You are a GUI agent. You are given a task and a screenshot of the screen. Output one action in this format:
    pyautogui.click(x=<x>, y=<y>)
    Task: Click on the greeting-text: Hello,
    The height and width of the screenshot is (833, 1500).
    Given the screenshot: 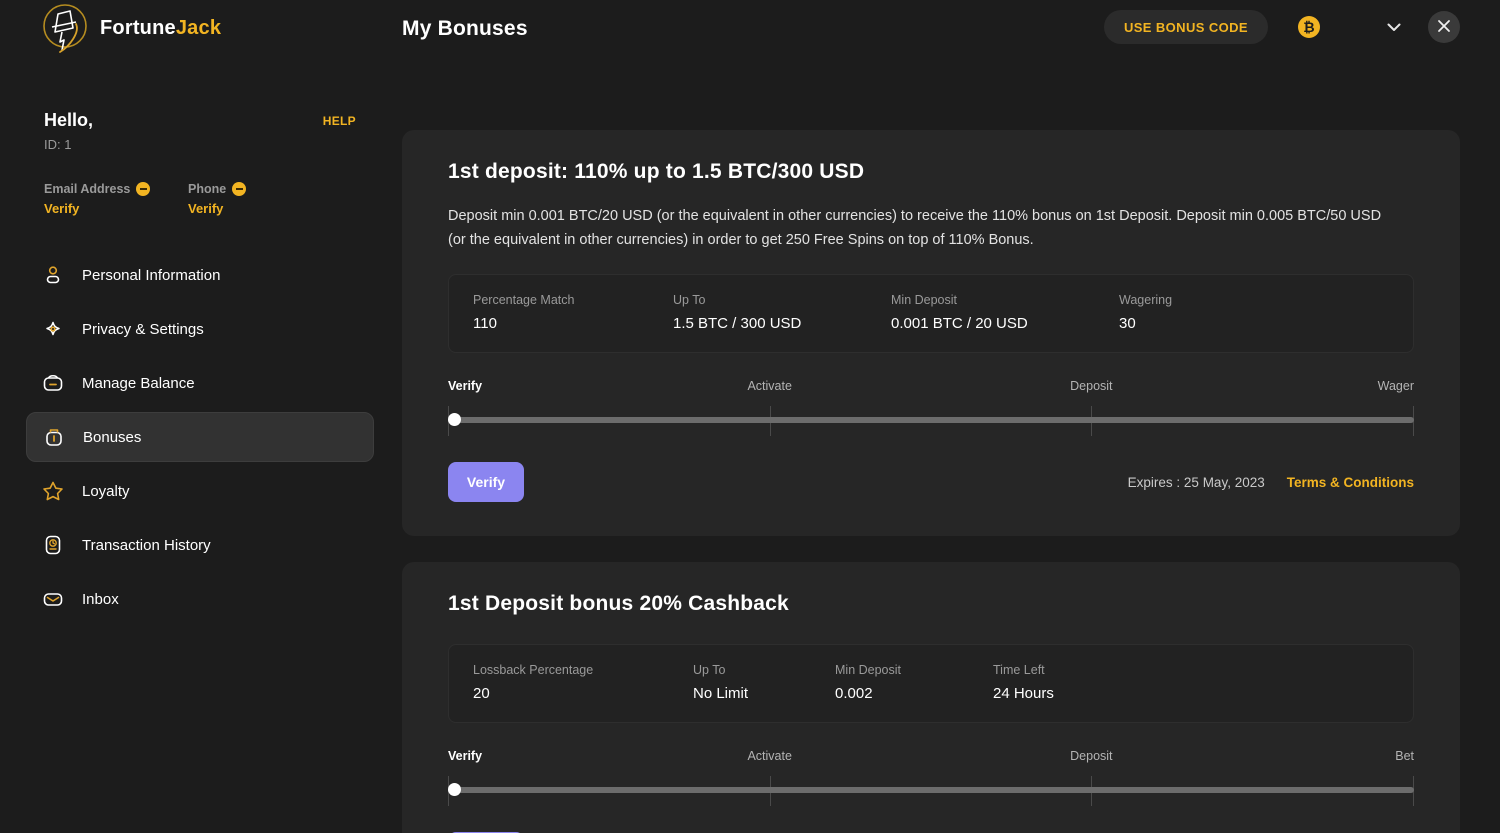 What is the action you would take?
    pyautogui.click(x=69, y=120)
    